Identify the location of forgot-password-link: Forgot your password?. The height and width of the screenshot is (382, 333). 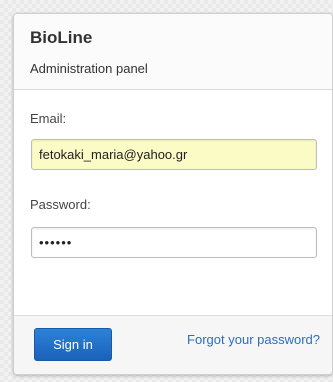
(253, 340).